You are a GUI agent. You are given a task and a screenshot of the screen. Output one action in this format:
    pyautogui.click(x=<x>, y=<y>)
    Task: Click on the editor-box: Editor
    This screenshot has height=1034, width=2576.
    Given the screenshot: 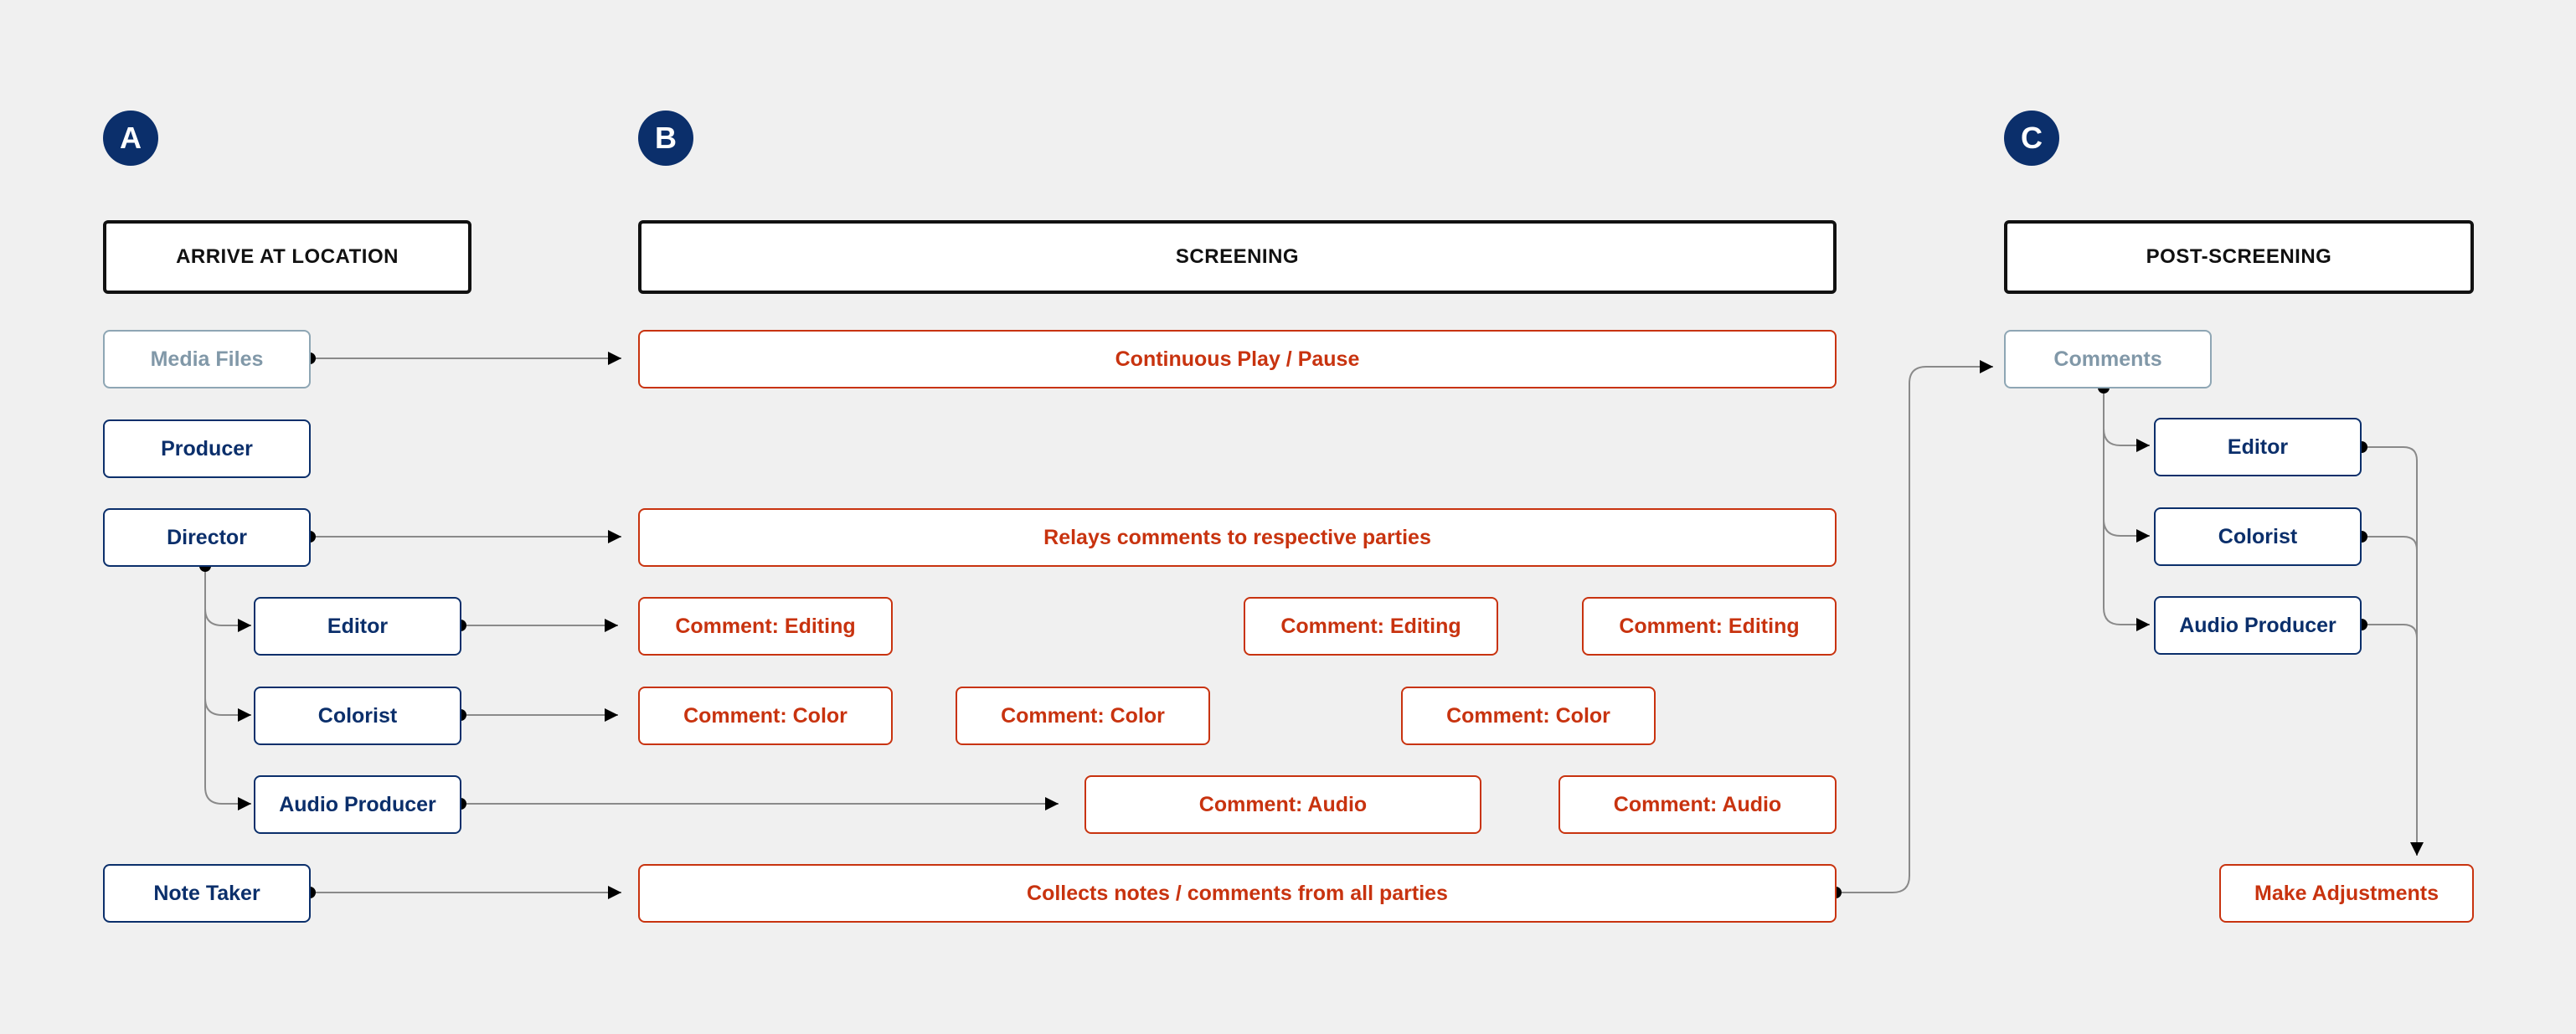 What is the action you would take?
    pyautogui.click(x=357, y=627)
    